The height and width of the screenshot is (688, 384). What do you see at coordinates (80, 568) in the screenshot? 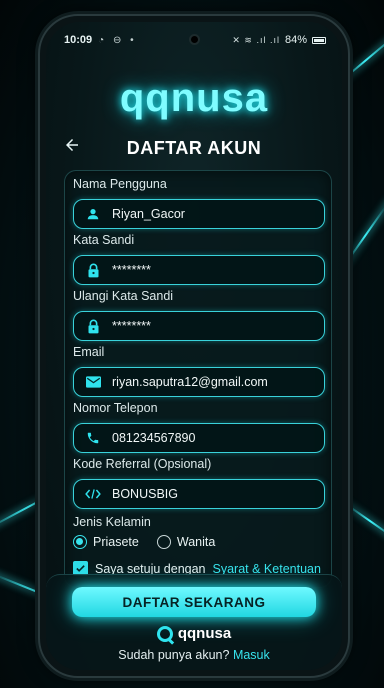
I see `checkmark-icon` at bounding box center [80, 568].